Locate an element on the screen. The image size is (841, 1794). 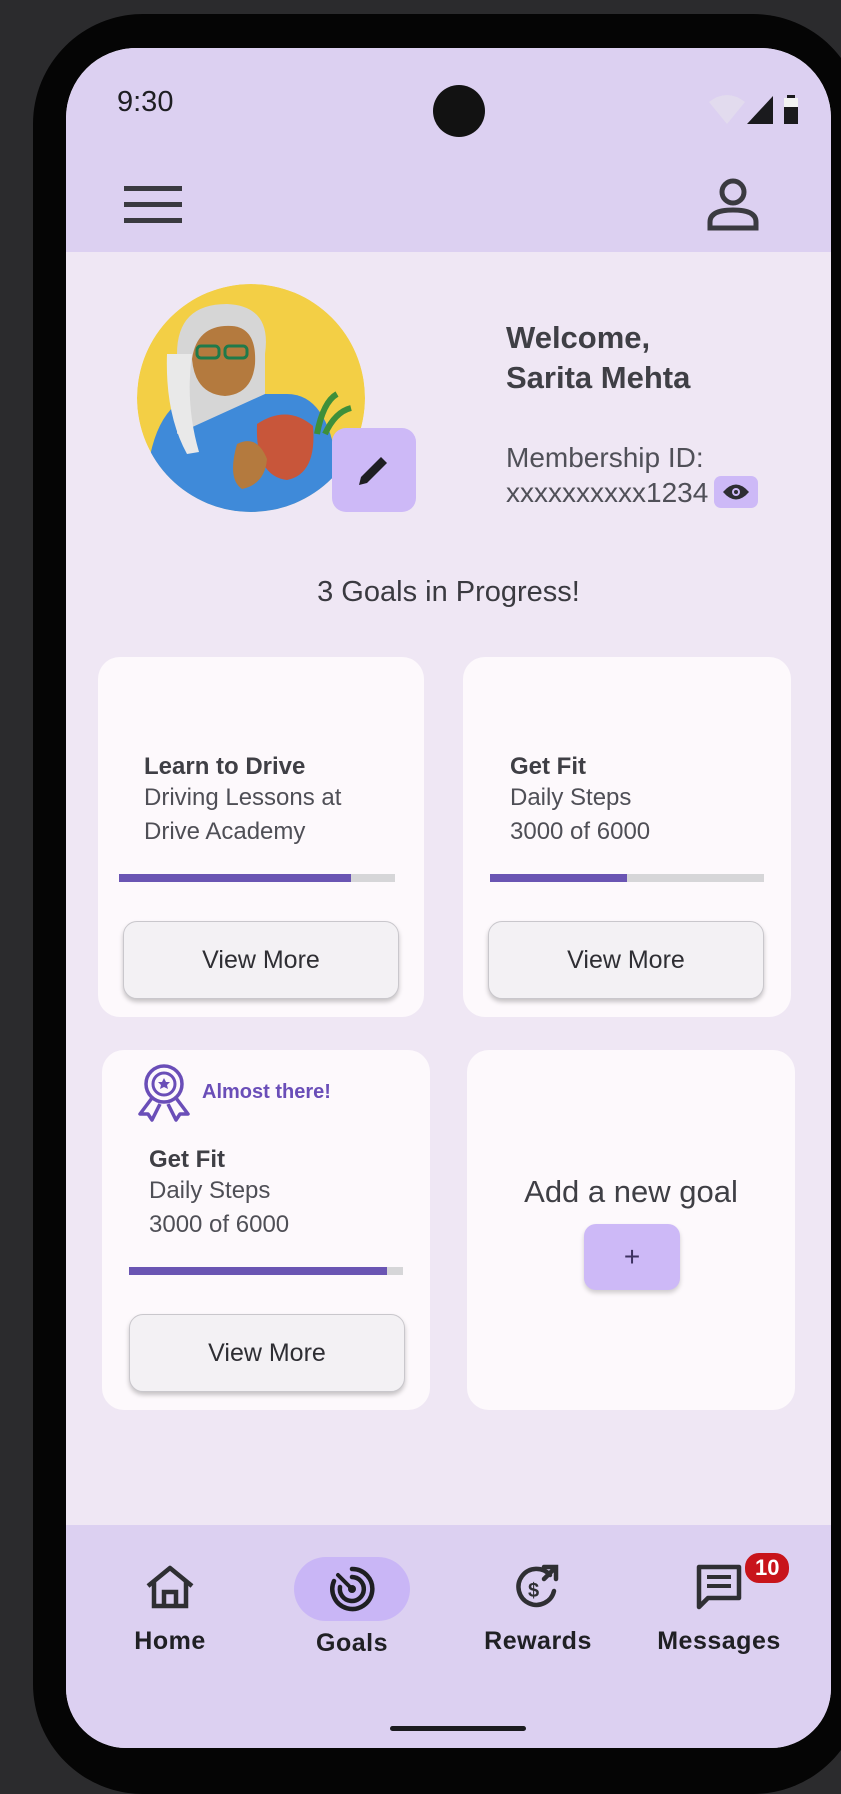
bottom-navigation: Home Goals $ Rewards 10 Messages is located at coordinates (448, 1636).